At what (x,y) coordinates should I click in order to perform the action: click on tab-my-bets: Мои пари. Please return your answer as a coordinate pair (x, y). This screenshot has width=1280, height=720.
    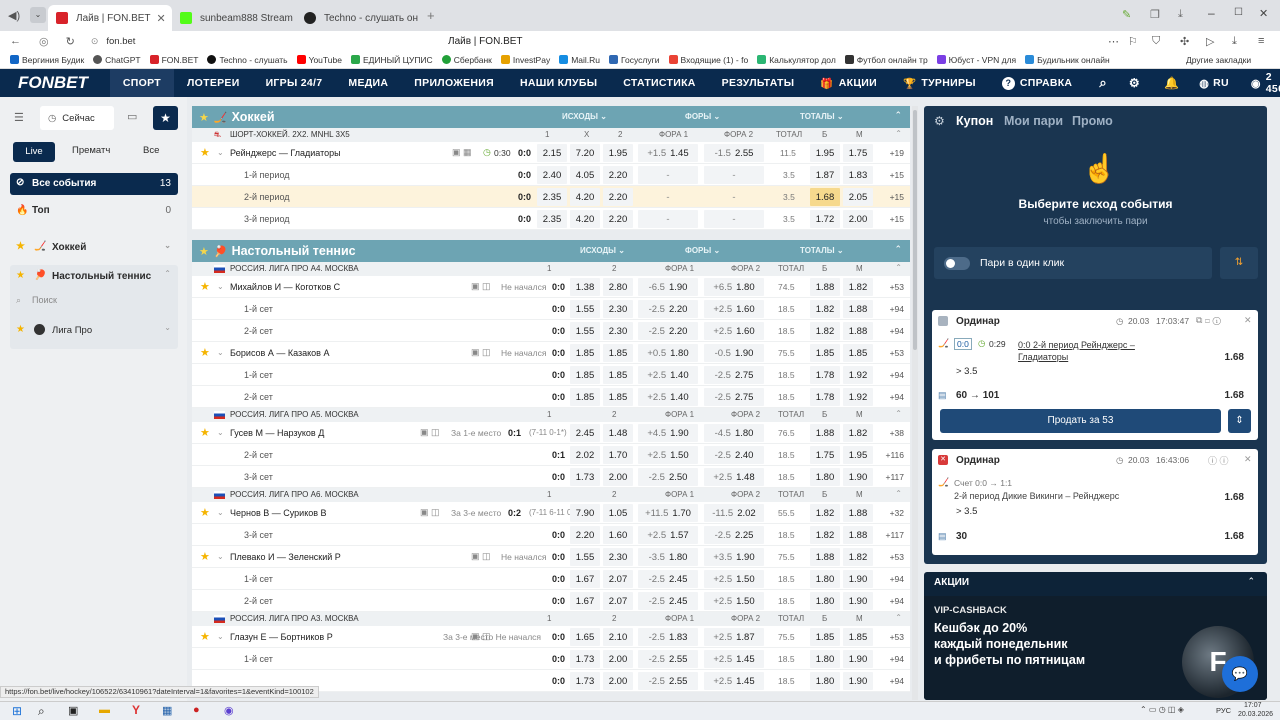
    Looking at the image, I should click on (1033, 121).